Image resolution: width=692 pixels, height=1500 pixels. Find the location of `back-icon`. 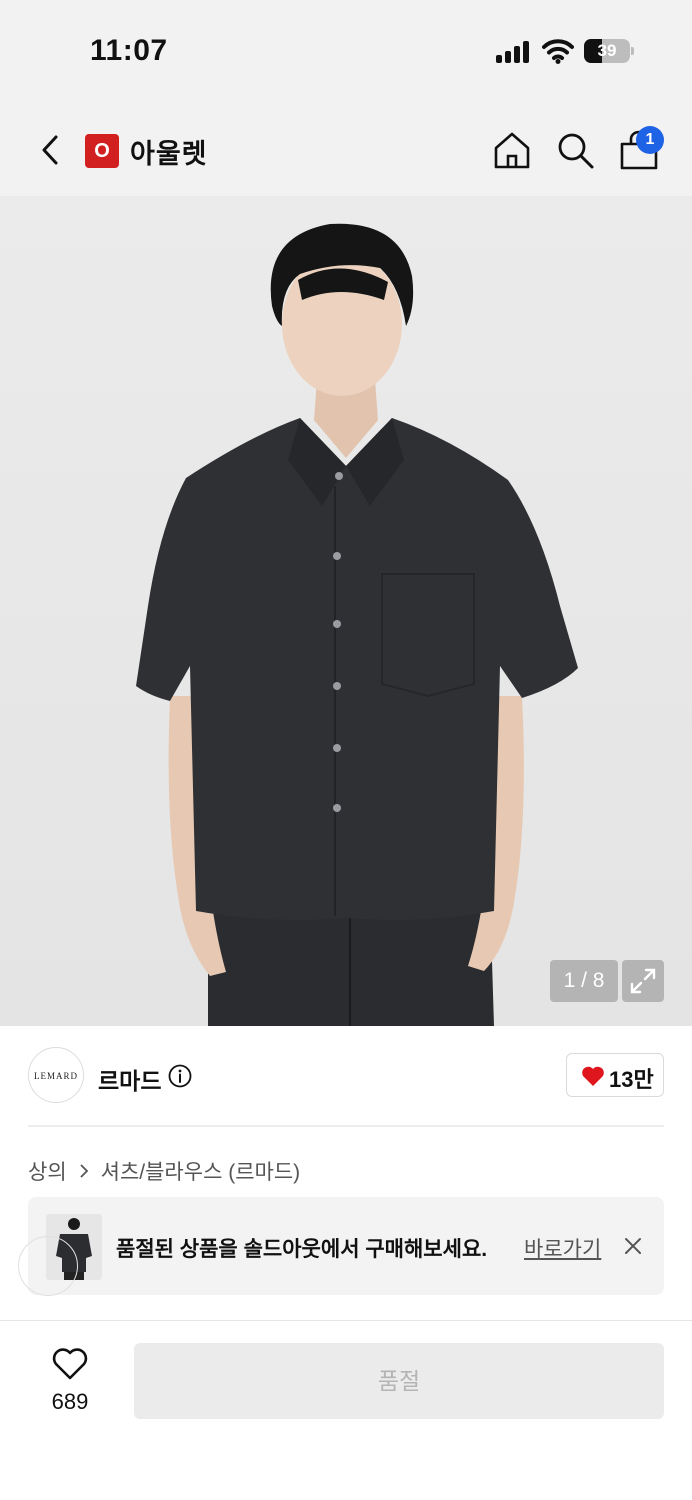

back-icon is located at coordinates (50, 150).